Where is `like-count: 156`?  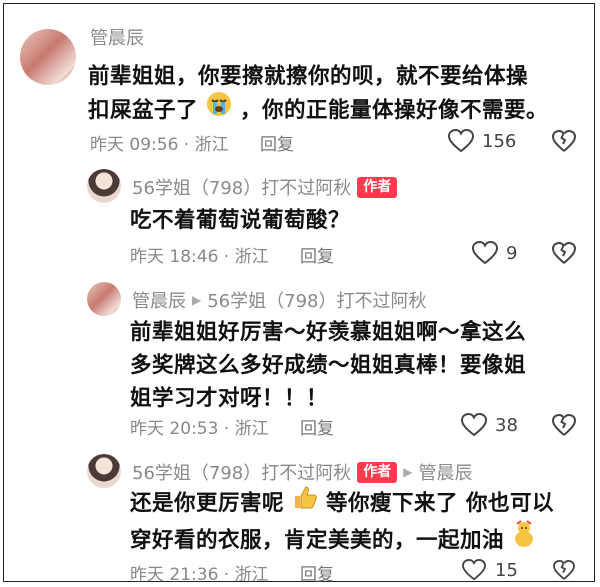 like-count: 156 is located at coordinates (499, 141).